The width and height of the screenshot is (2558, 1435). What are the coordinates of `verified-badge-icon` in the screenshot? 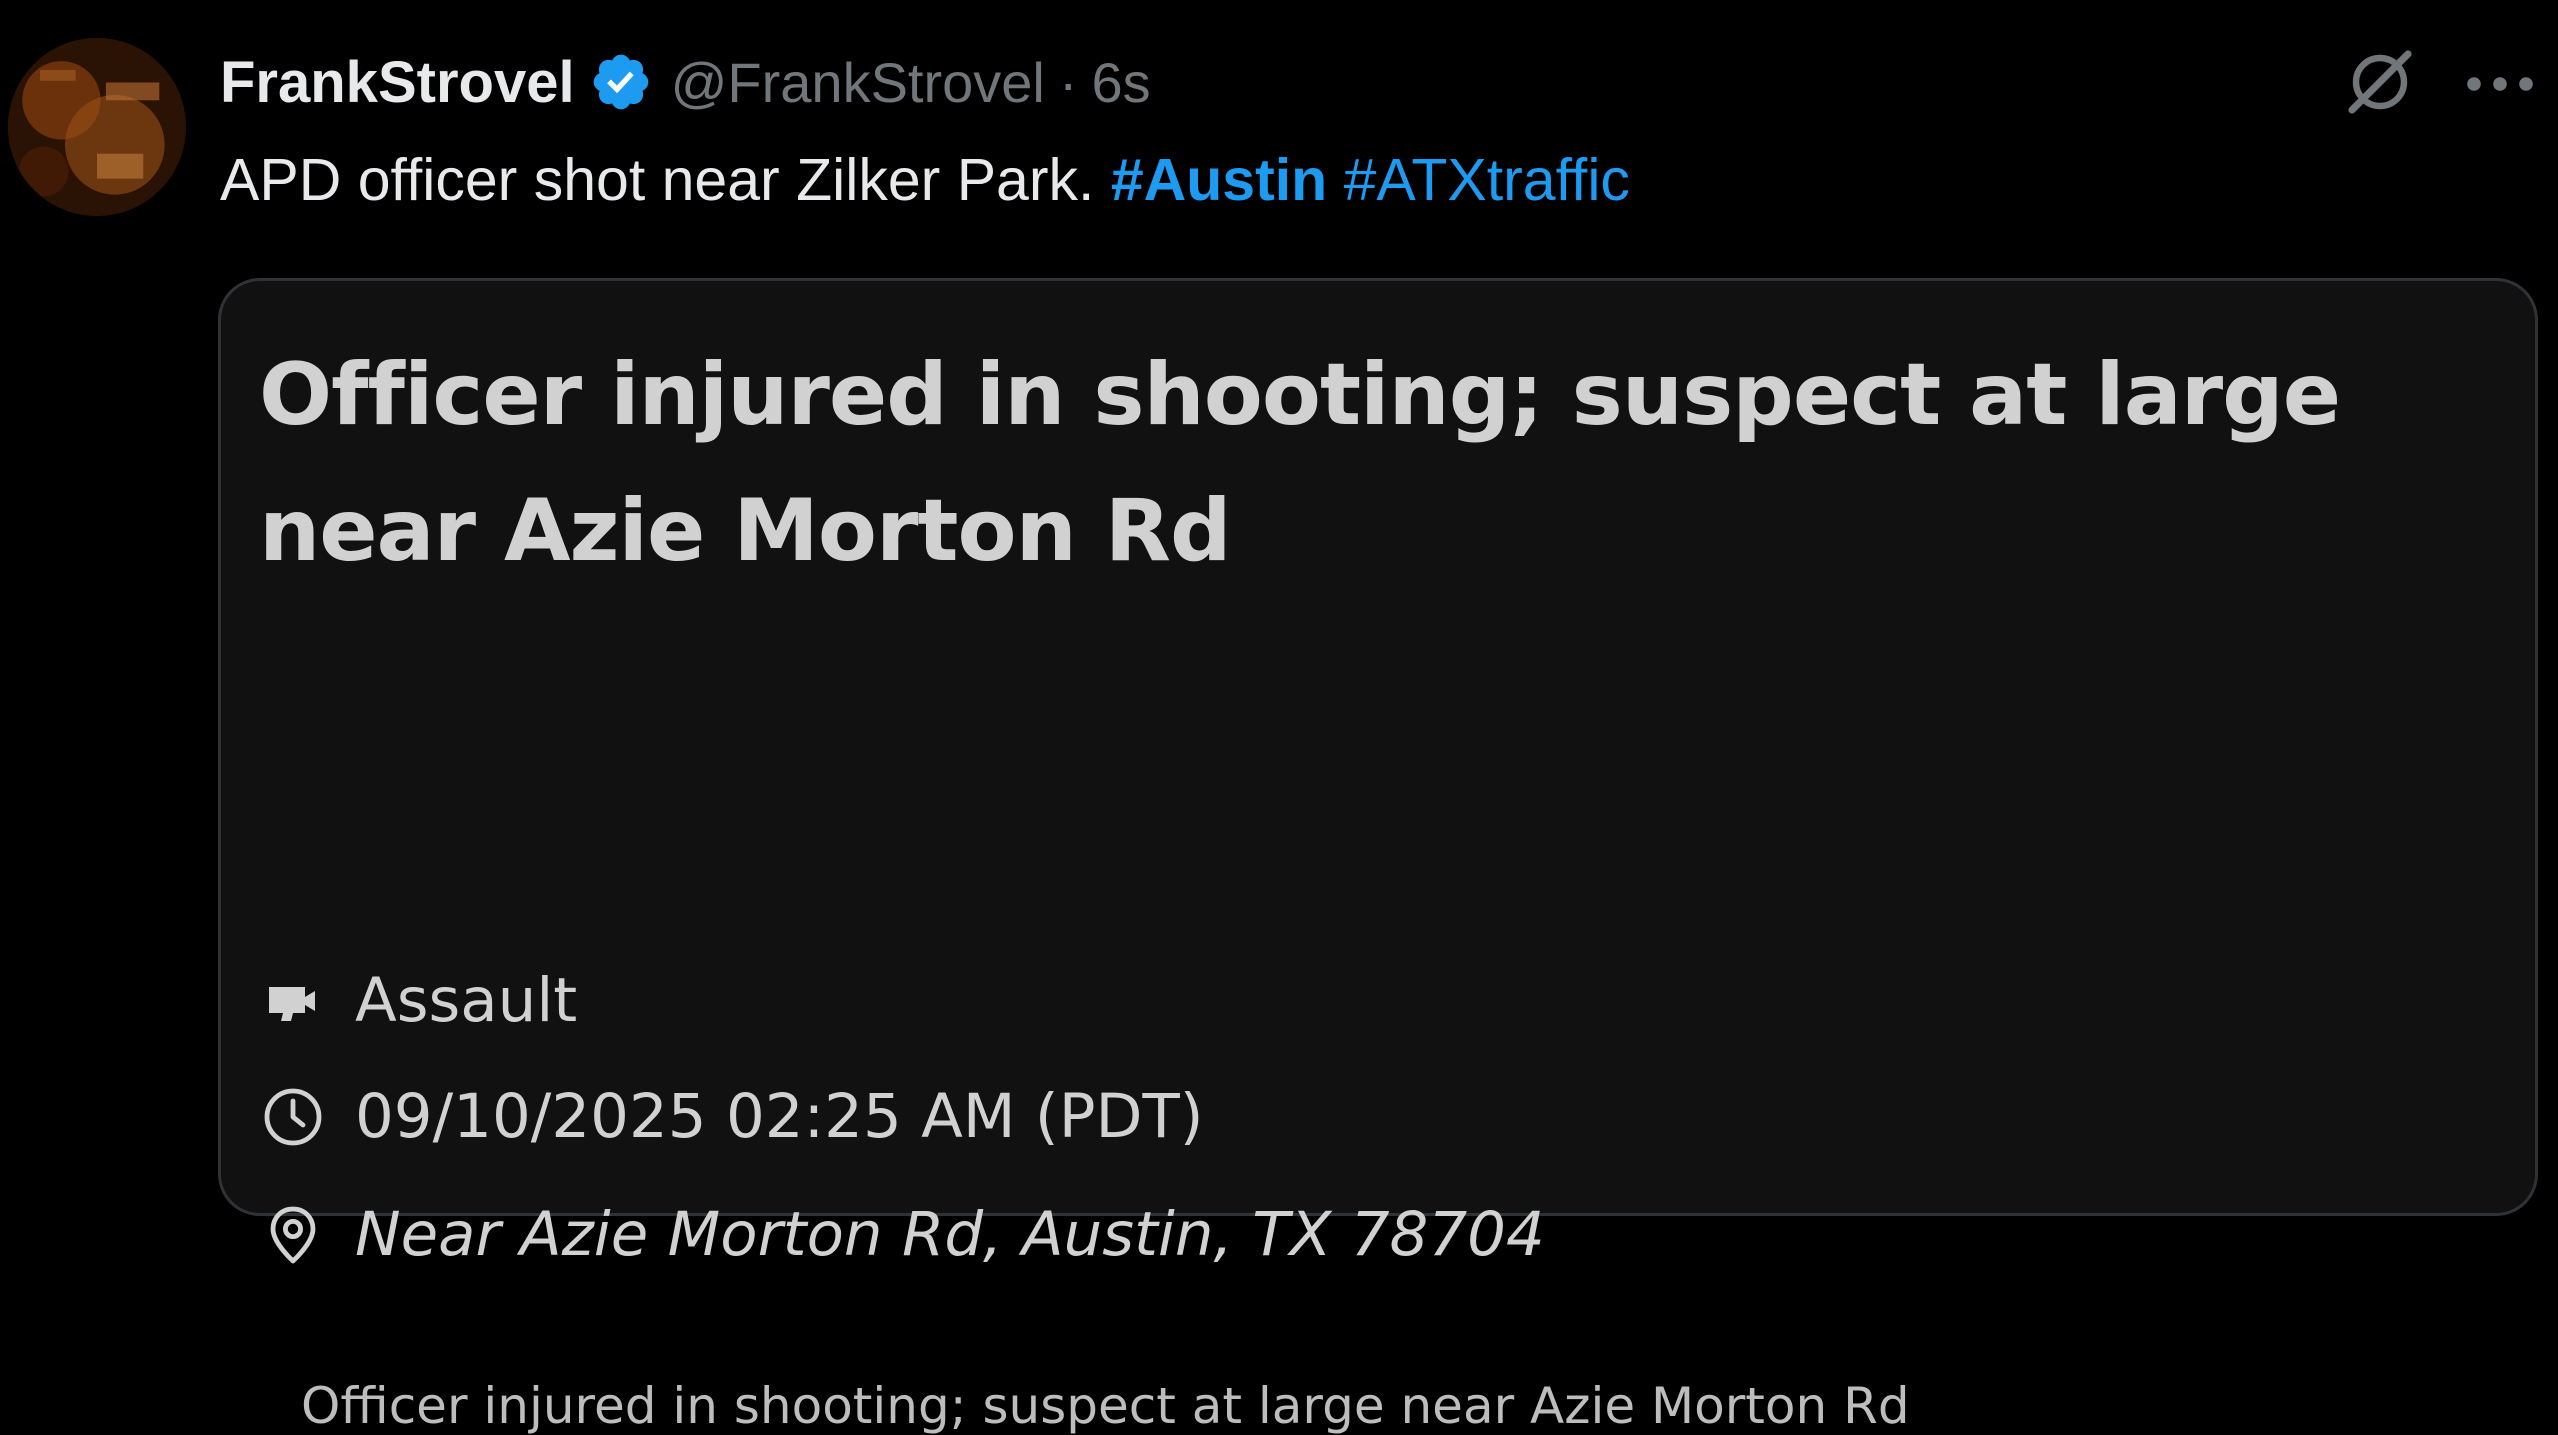 It's located at (621, 82).